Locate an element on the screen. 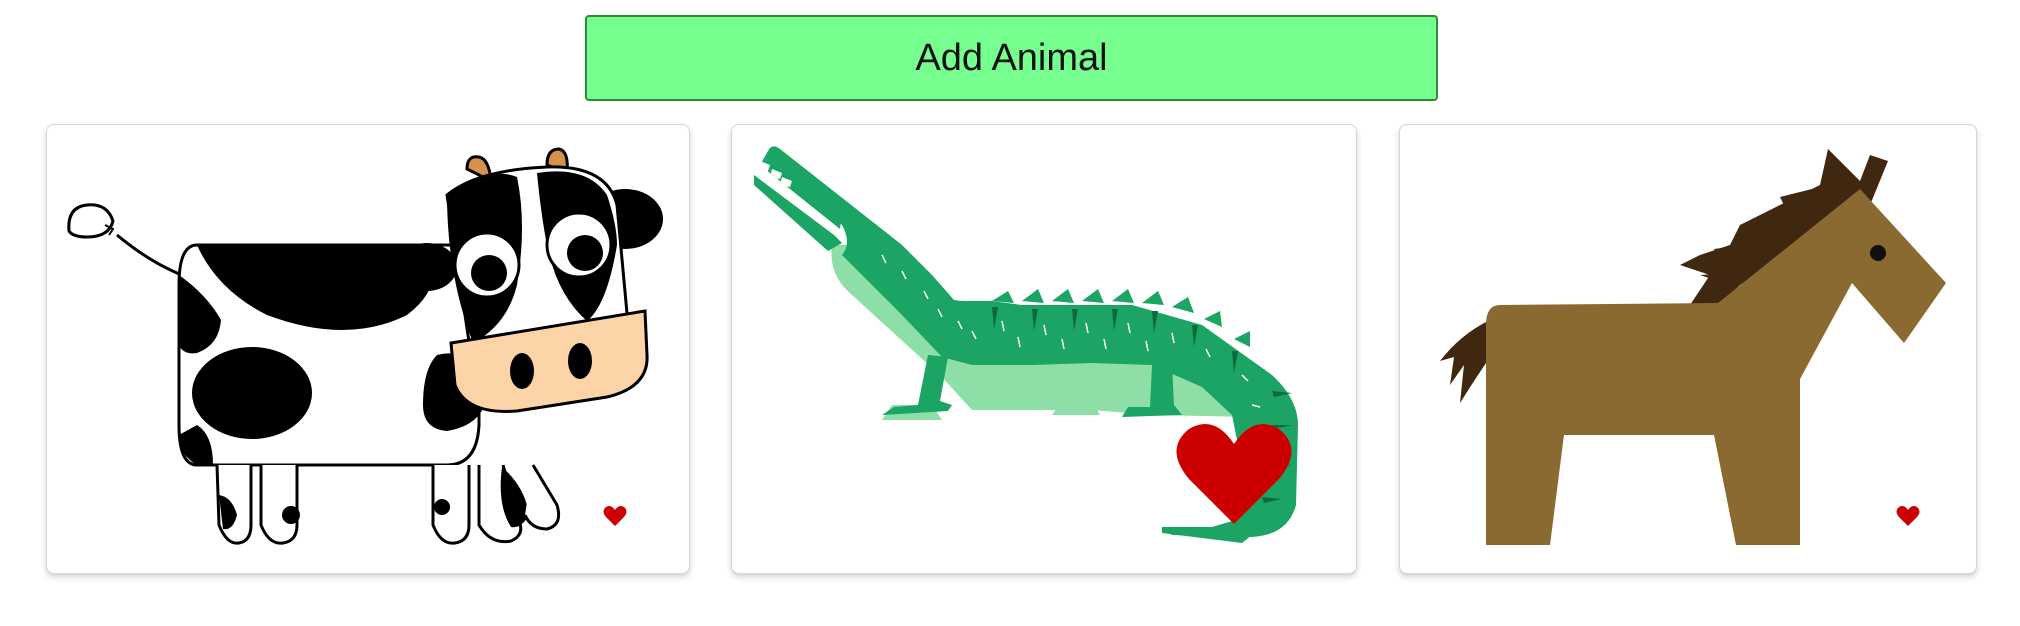 The height and width of the screenshot is (626, 2020). add-animal-button: Add Animal is located at coordinates (1011, 58).